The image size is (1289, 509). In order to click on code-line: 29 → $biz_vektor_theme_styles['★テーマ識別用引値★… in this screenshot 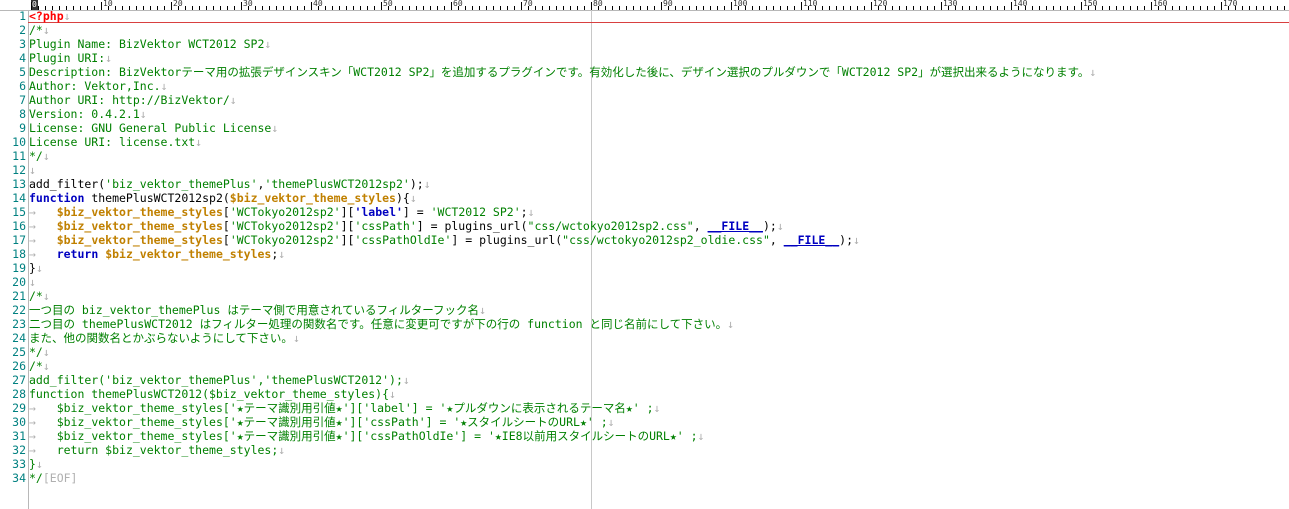, I will do `click(644, 408)`.